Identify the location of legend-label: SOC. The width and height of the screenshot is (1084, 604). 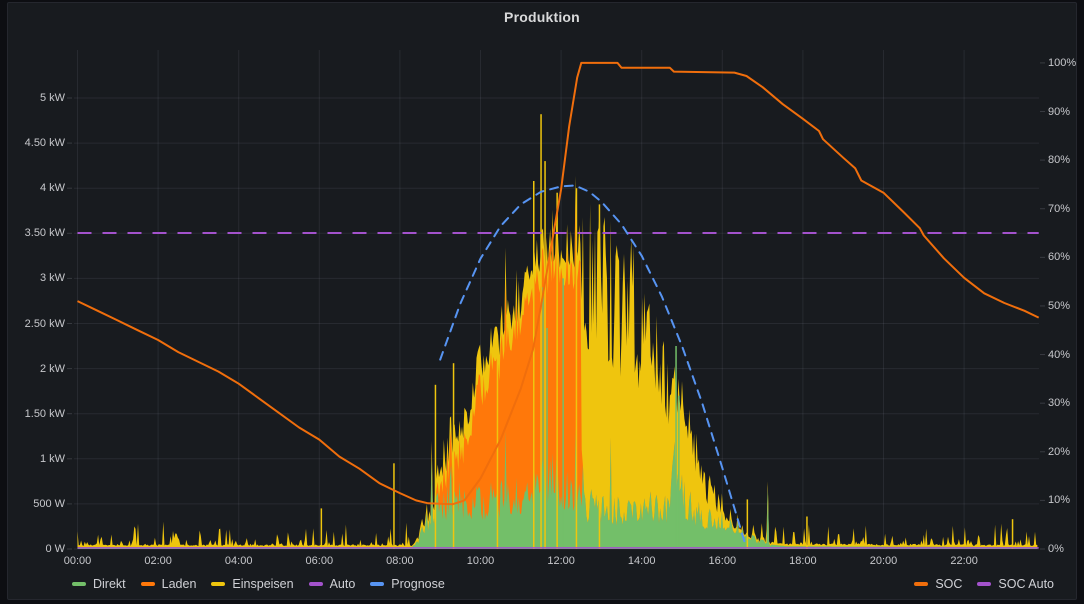
(949, 584).